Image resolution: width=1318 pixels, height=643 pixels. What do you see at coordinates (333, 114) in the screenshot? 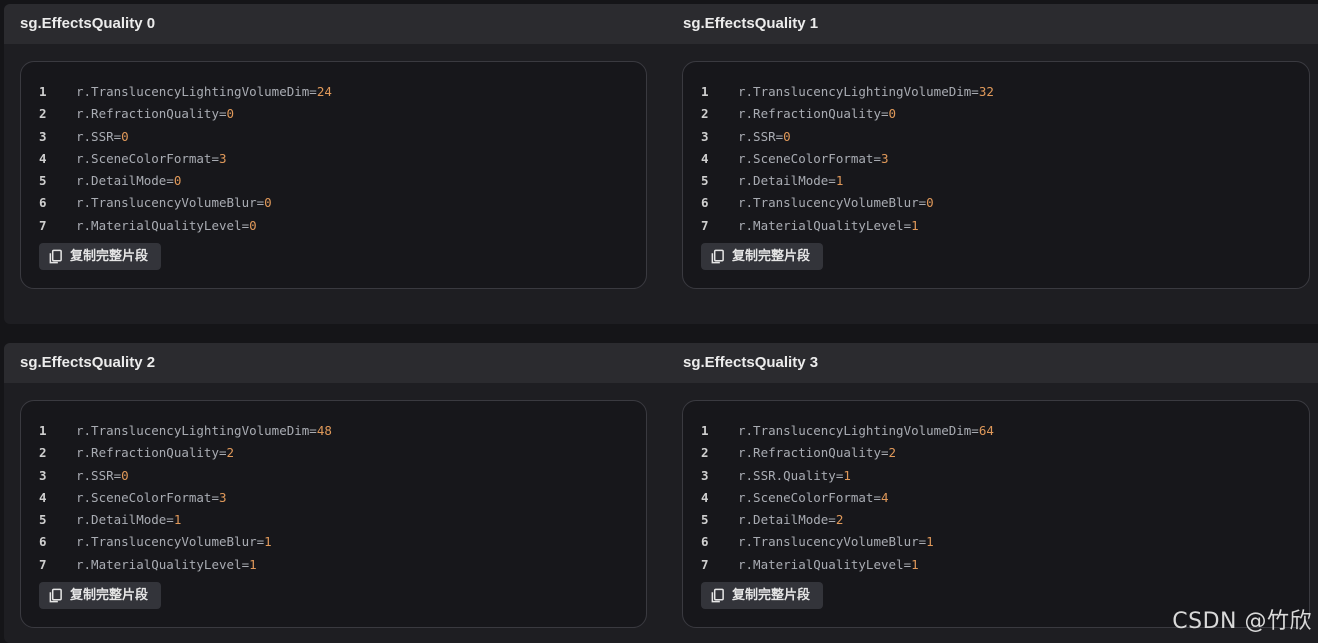
I see `code-line: 2 r.RefractionQuality=0` at bounding box center [333, 114].